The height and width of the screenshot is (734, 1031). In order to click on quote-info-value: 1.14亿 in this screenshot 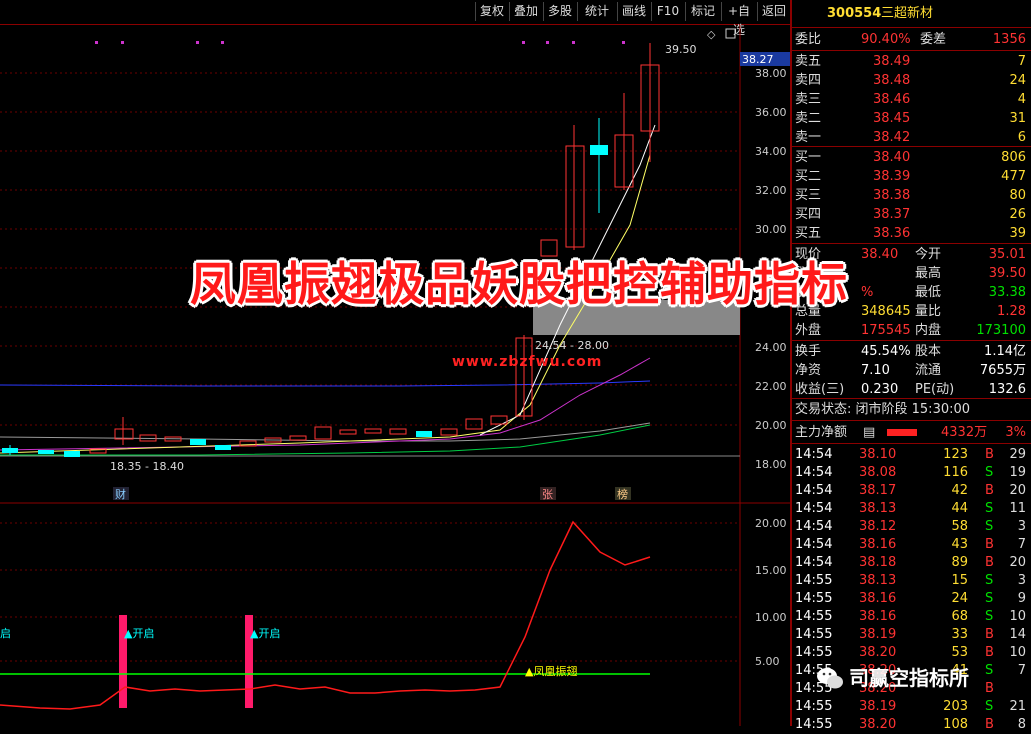, I will do `click(1005, 351)`.